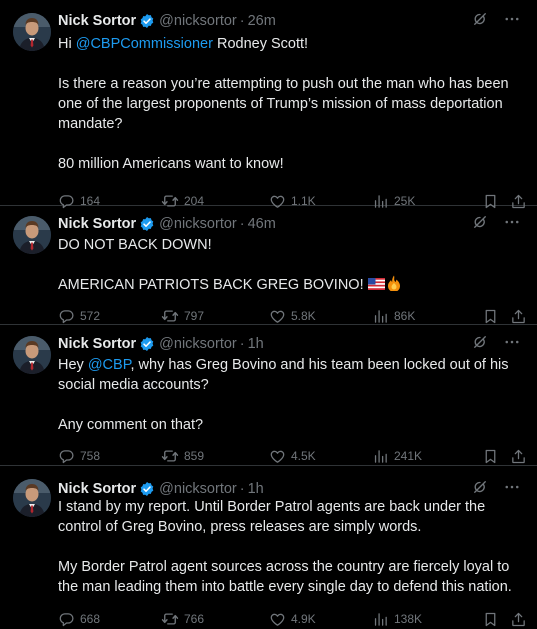 The image size is (537, 629). I want to click on like-count: 5.8K, so click(303, 316).